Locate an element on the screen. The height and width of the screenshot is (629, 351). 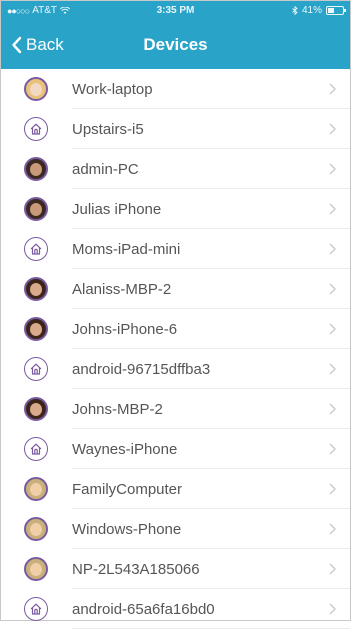
device-row: Waynes-iPhone is located at coordinates (175, 449).